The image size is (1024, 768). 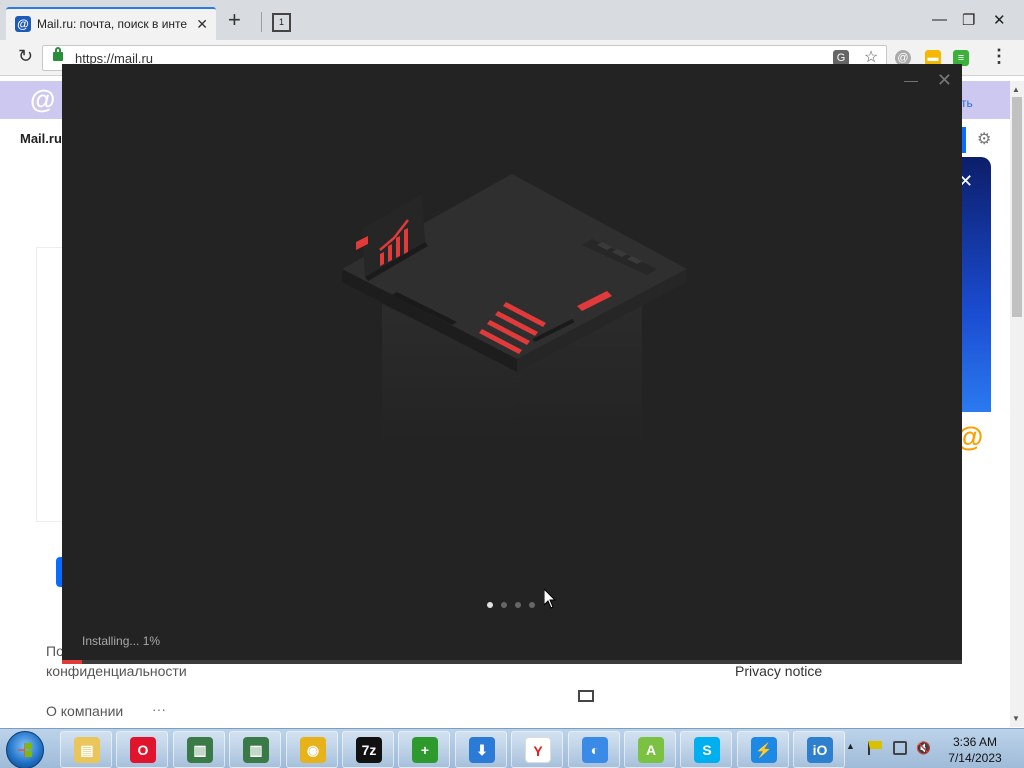 I want to click on installer-minimize-button: —, so click(x=911, y=80).